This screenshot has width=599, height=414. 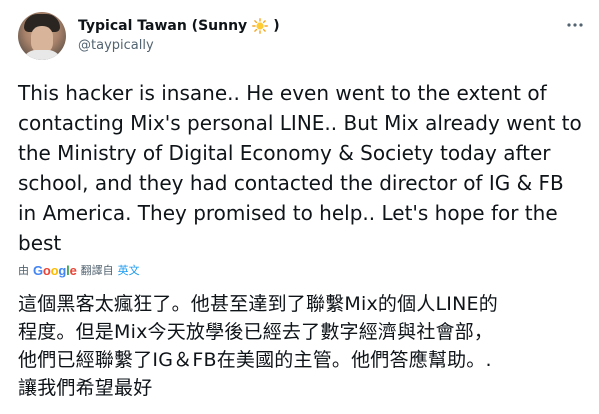 What do you see at coordinates (116, 45) in the screenshot?
I see `author-handle: @taypically` at bounding box center [116, 45].